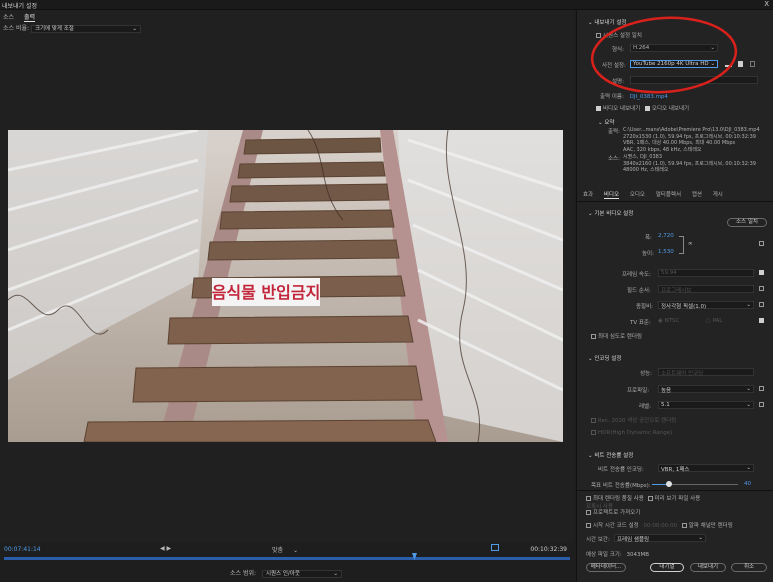 The image size is (773, 582). What do you see at coordinates (708, 567) in the screenshot?
I see `export-button: 내보내기` at bounding box center [708, 567].